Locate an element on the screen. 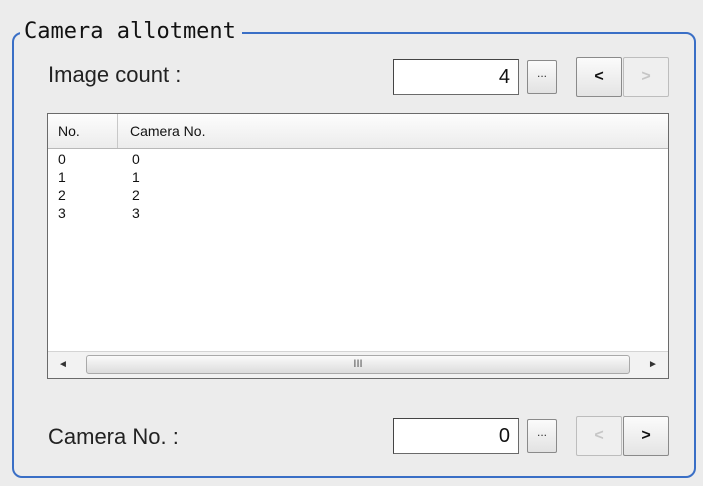 The width and height of the screenshot is (703, 486). row-no: 0 is located at coordinates (62, 159).